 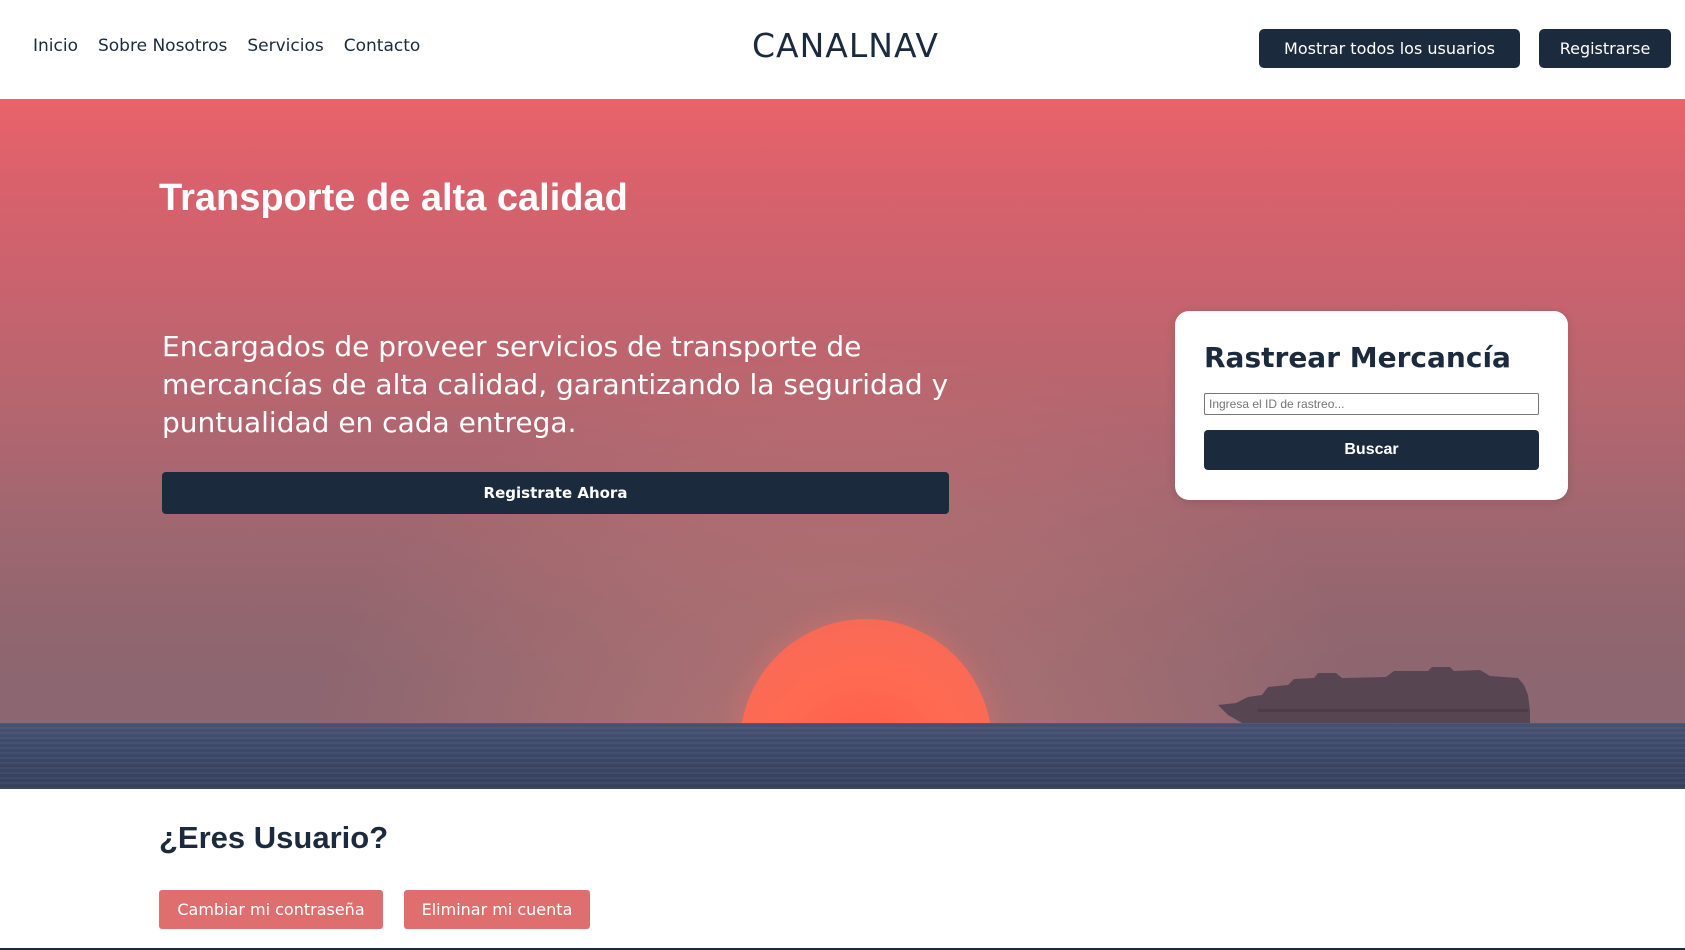 I want to click on brand-logo: CANALNAV, so click(x=845, y=45).